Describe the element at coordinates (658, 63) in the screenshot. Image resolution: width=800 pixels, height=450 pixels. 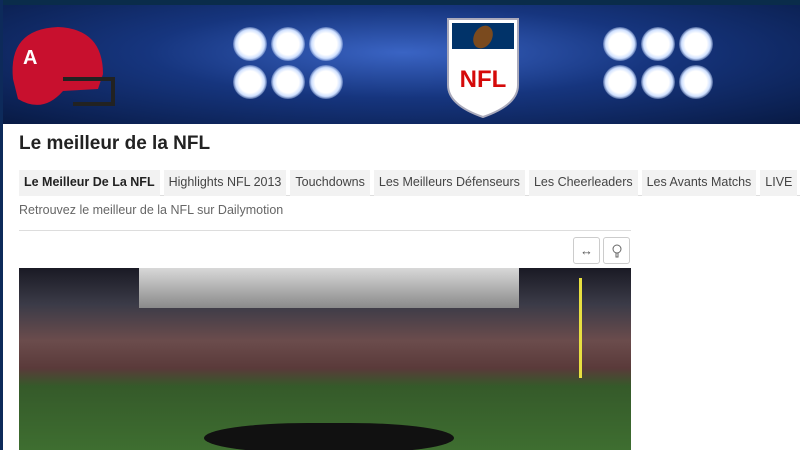
I see `stadium-lights-right` at that location.